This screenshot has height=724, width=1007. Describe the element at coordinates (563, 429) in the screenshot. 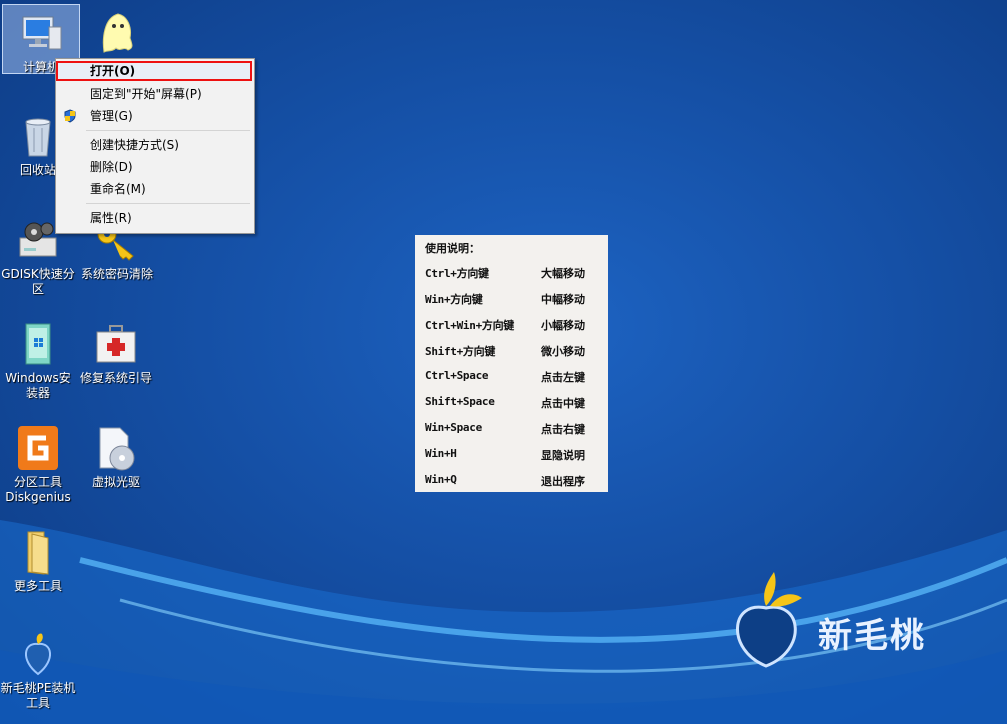

I see `help-desc: 点击右键` at that location.